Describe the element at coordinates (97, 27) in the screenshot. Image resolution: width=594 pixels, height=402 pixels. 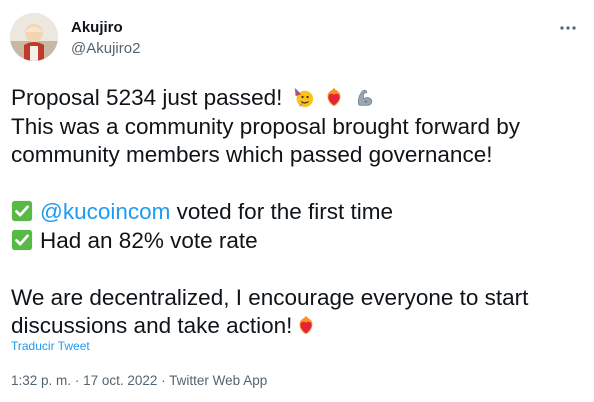
I see `display-name: Akujiro` at that location.